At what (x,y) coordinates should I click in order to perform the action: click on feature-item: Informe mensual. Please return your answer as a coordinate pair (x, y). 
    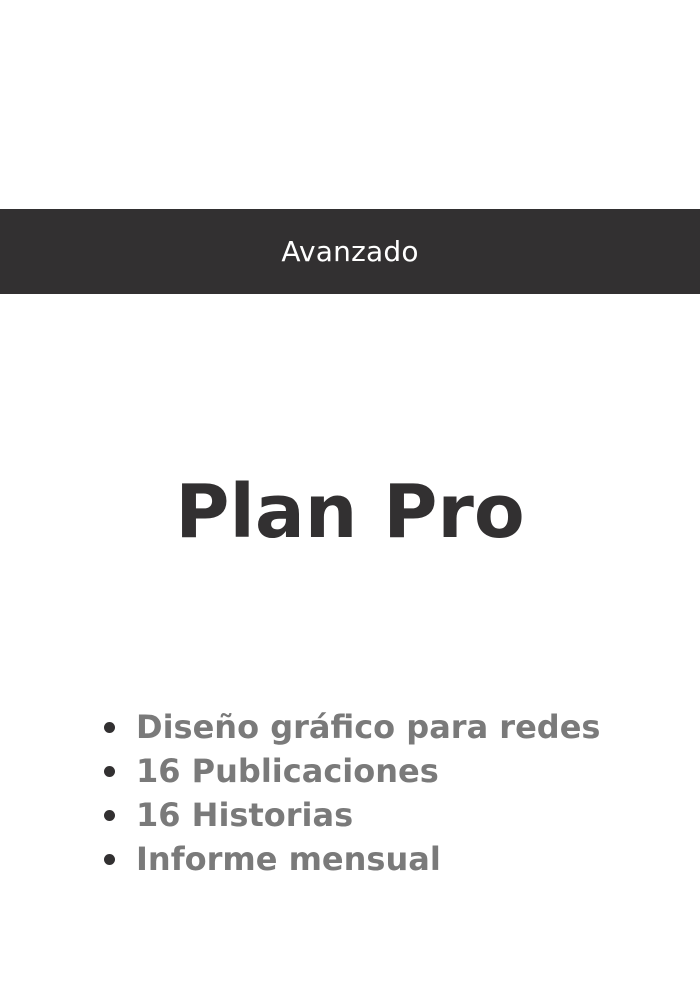
    Looking at the image, I should click on (352, 859).